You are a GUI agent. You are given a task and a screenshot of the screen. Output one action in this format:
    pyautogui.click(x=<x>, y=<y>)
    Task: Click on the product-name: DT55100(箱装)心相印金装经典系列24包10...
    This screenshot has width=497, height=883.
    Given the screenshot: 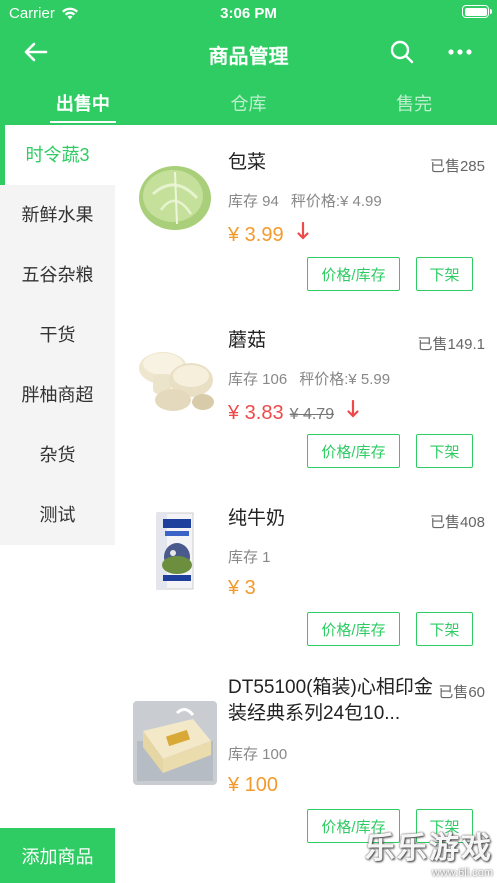 What is the action you would take?
    pyautogui.click(x=330, y=700)
    